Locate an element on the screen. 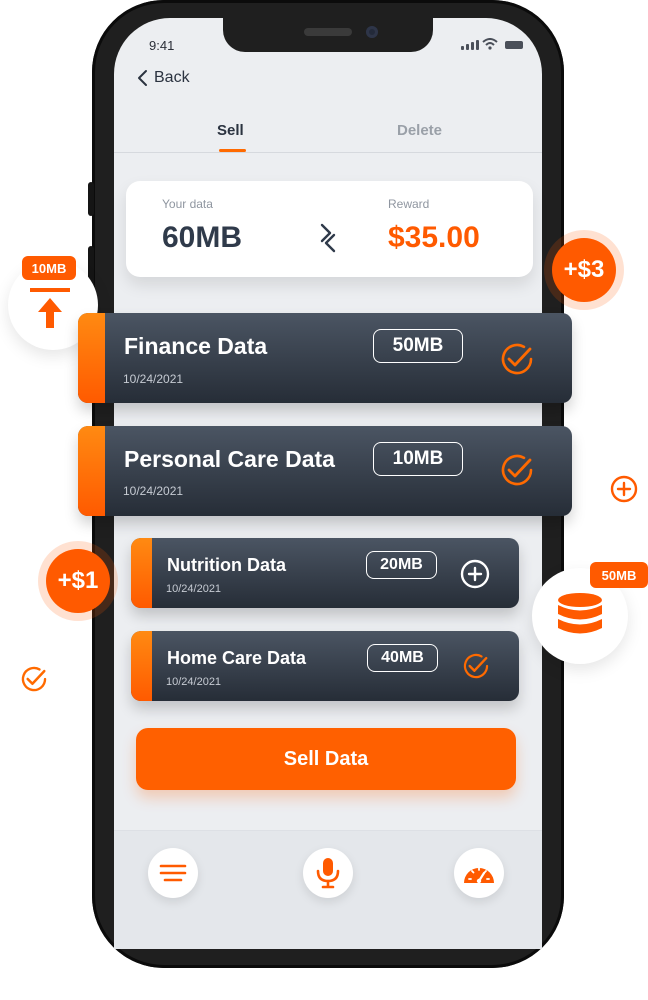 The image size is (648, 1000). item-title: Home Care Data is located at coordinates (237, 658).